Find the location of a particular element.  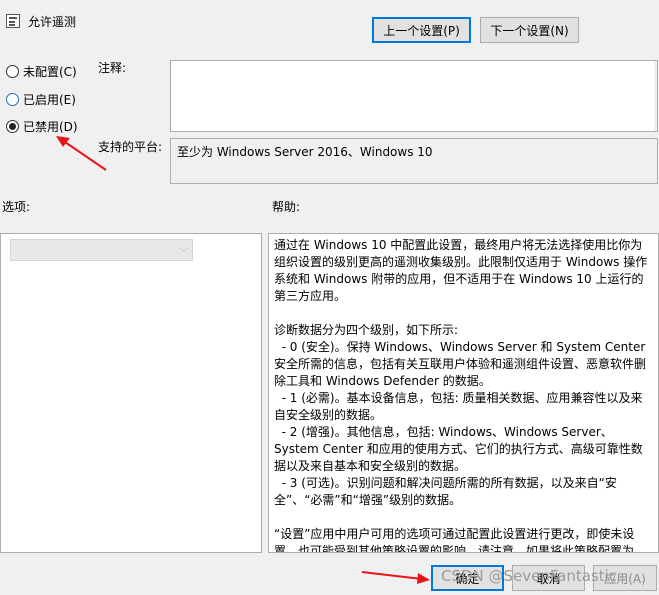

radio-label: 已启用(E) is located at coordinates (49, 99).